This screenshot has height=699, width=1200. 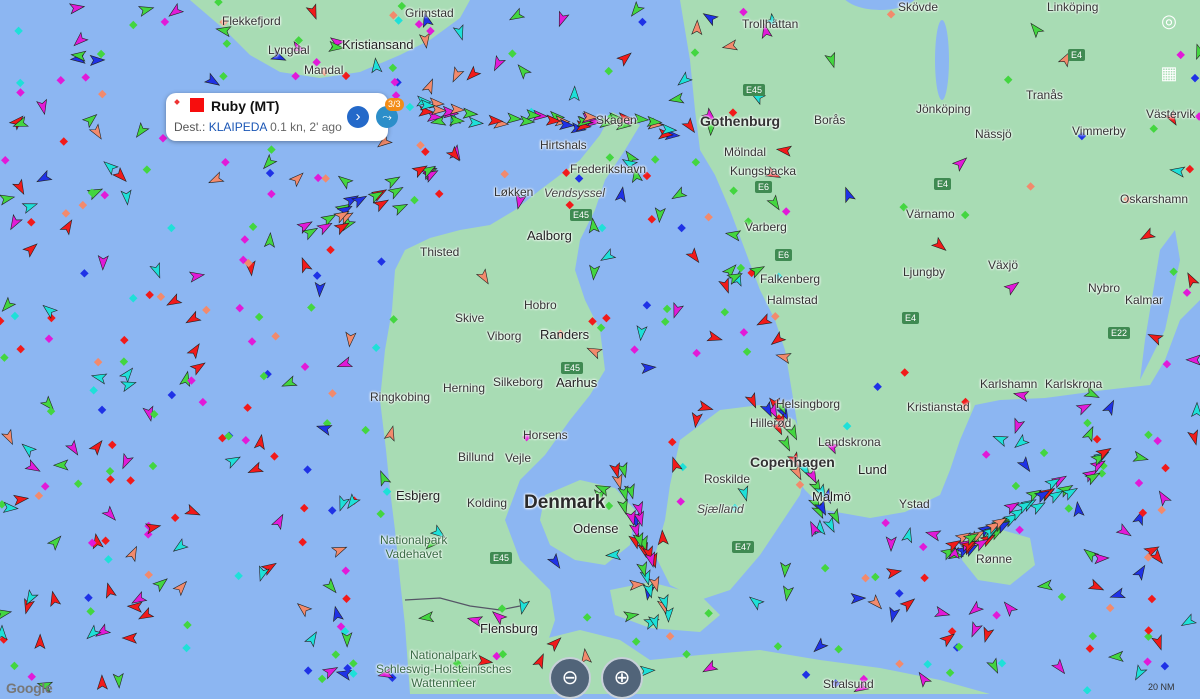 What do you see at coordinates (808, 404) in the screenshot?
I see `place-label: Helsingborg` at bounding box center [808, 404].